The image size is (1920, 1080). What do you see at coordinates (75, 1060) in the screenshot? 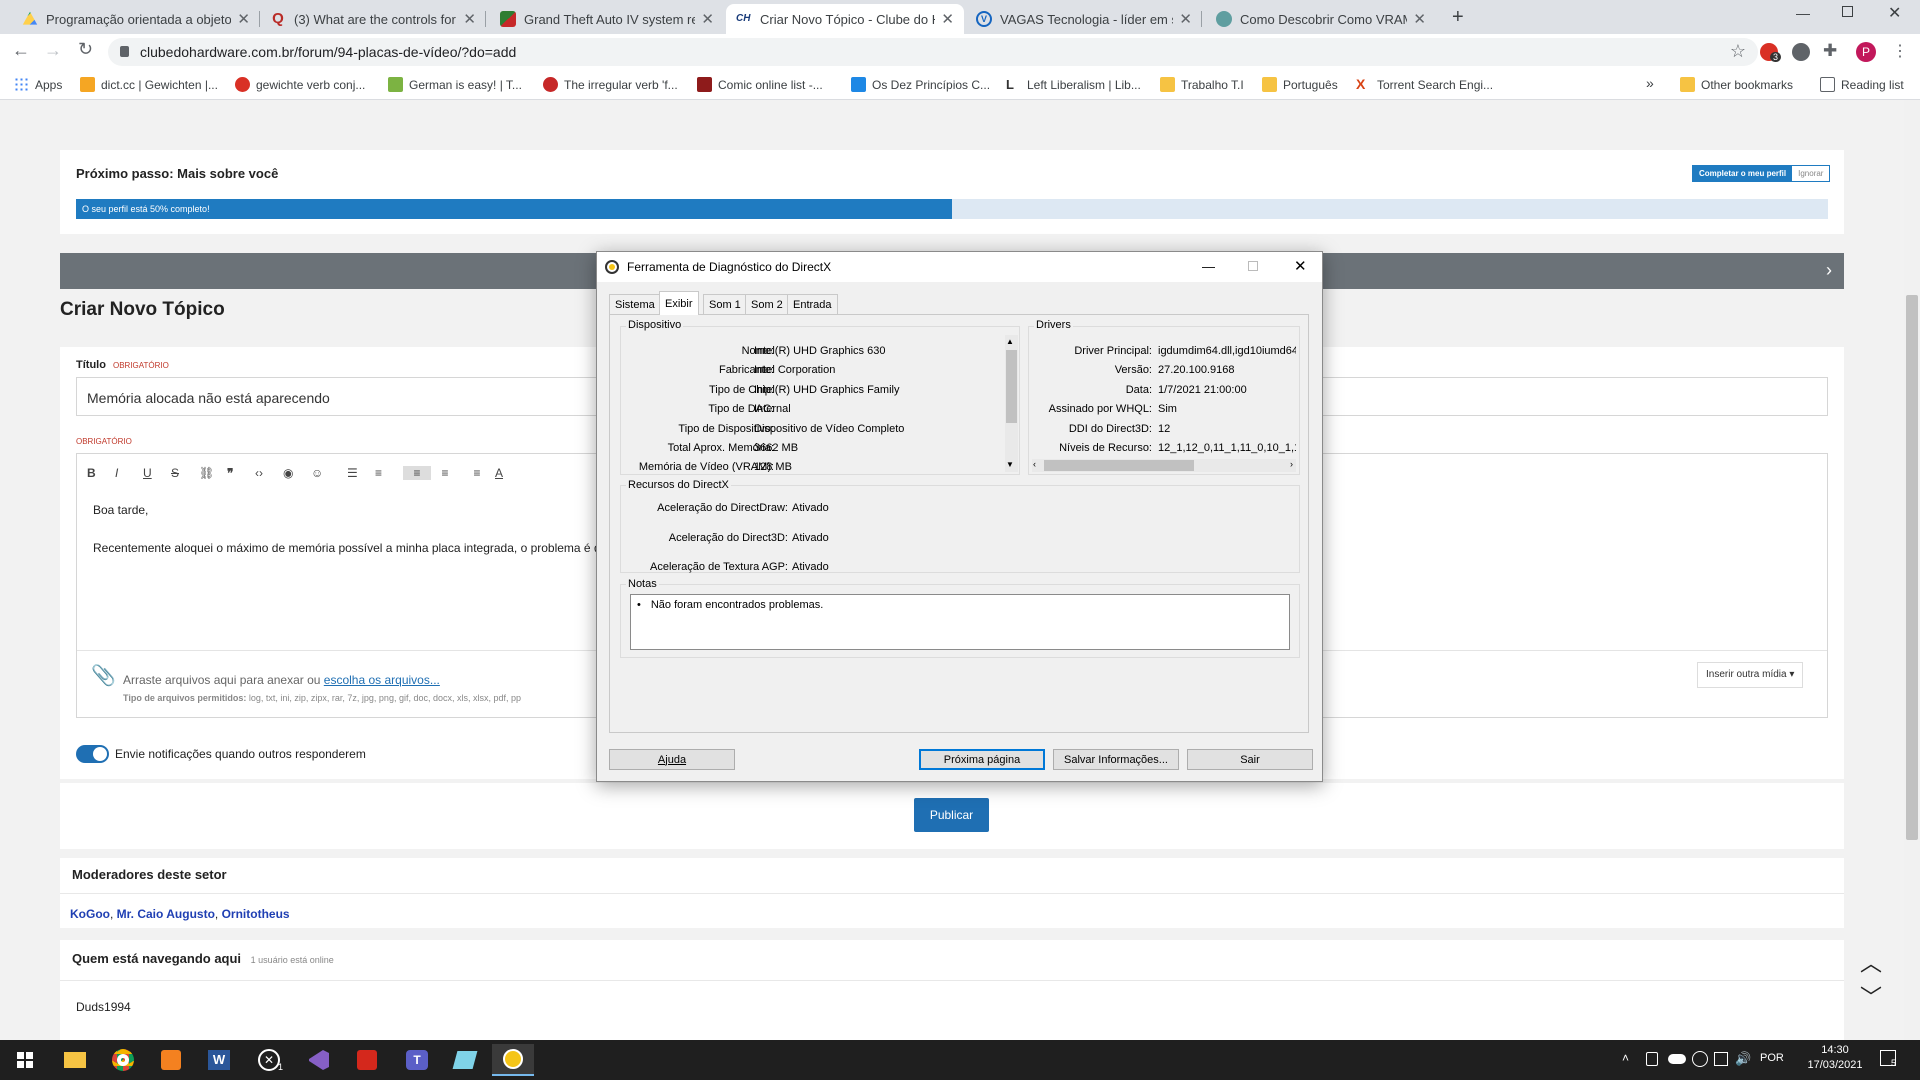
I see `file-explorer-icon` at bounding box center [75, 1060].